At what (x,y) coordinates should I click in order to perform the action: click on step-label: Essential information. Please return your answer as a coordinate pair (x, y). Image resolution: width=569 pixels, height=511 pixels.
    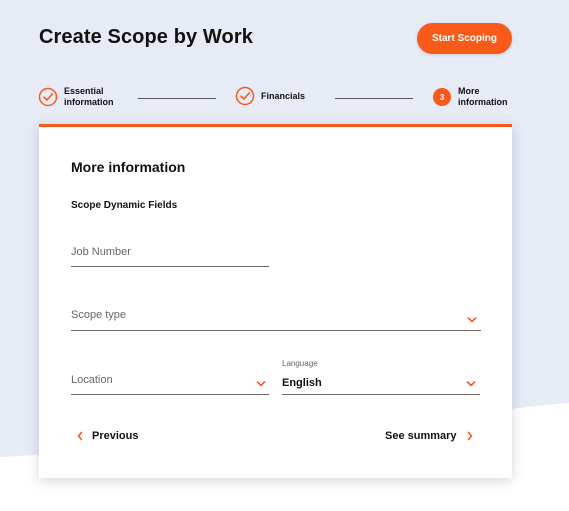
    Looking at the image, I should click on (94, 97).